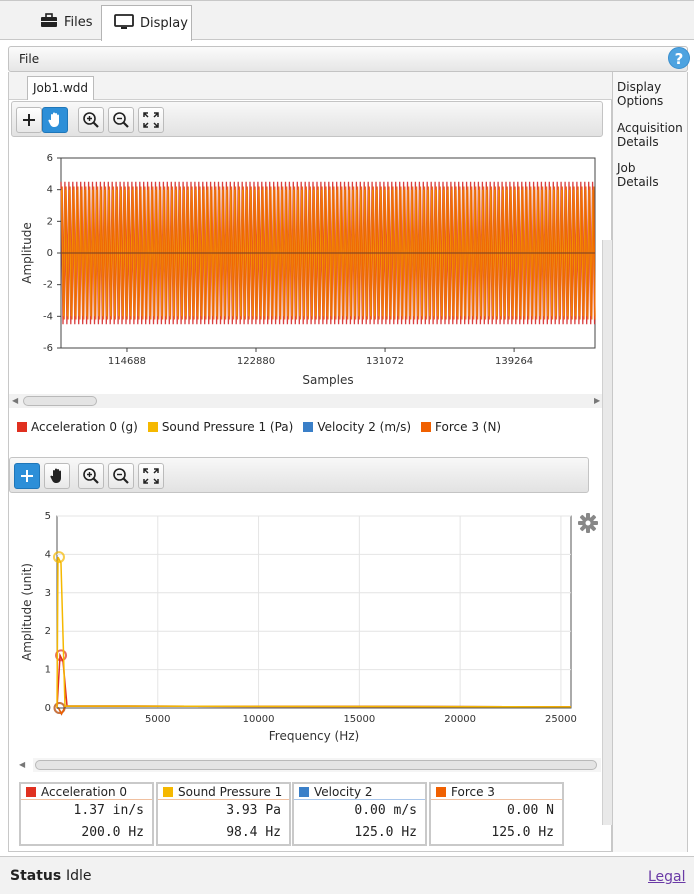 The width and height of the screenshot is (694, 894). I want to click on y-tick-label: 1, so click(48, 670).